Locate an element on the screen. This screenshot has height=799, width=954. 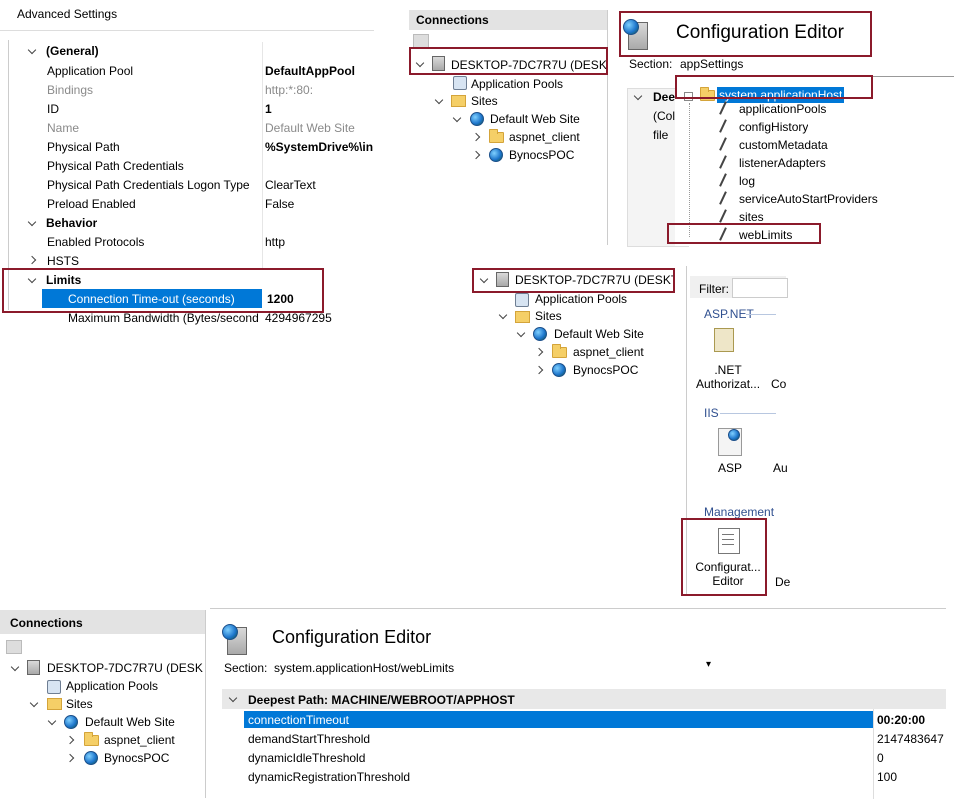
attribute-value: 0 is located at coordinates (880, 758).